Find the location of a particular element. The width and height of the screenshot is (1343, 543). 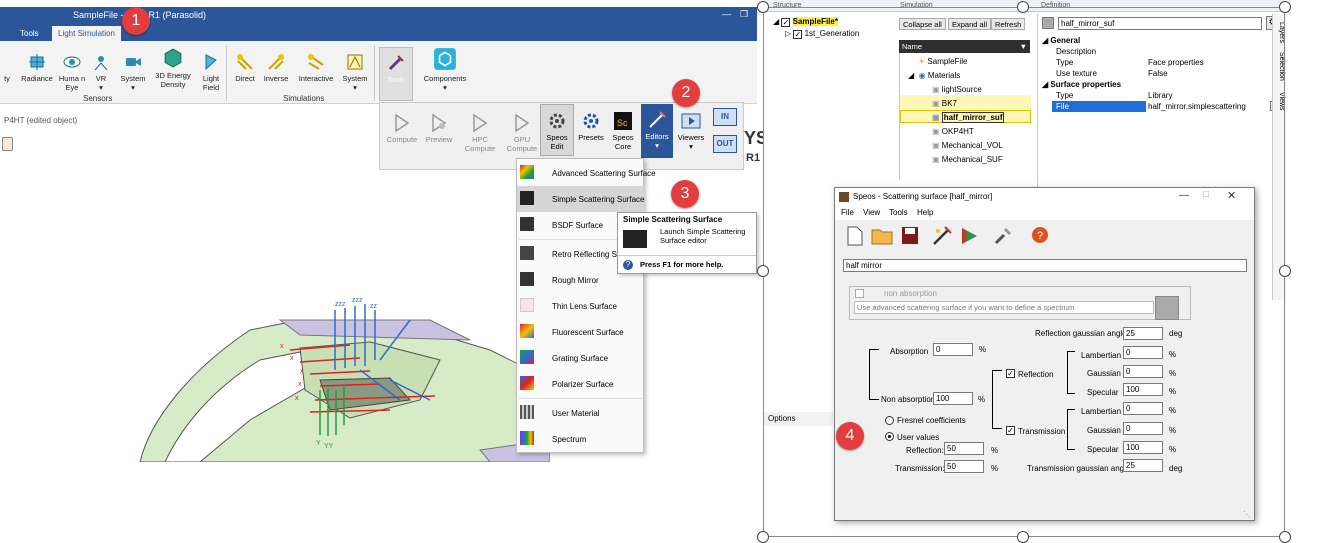

absorption-field: 0 is located at coordinates (953, 349).